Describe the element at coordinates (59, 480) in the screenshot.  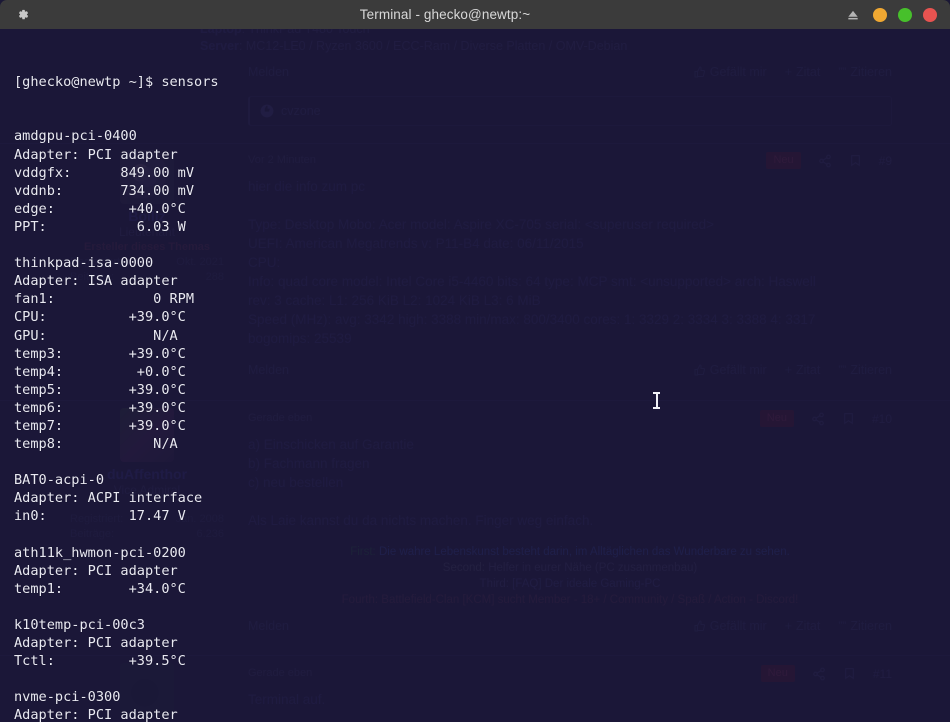
I see `terminal-line-19: BAT0-acpi-0` at that location.